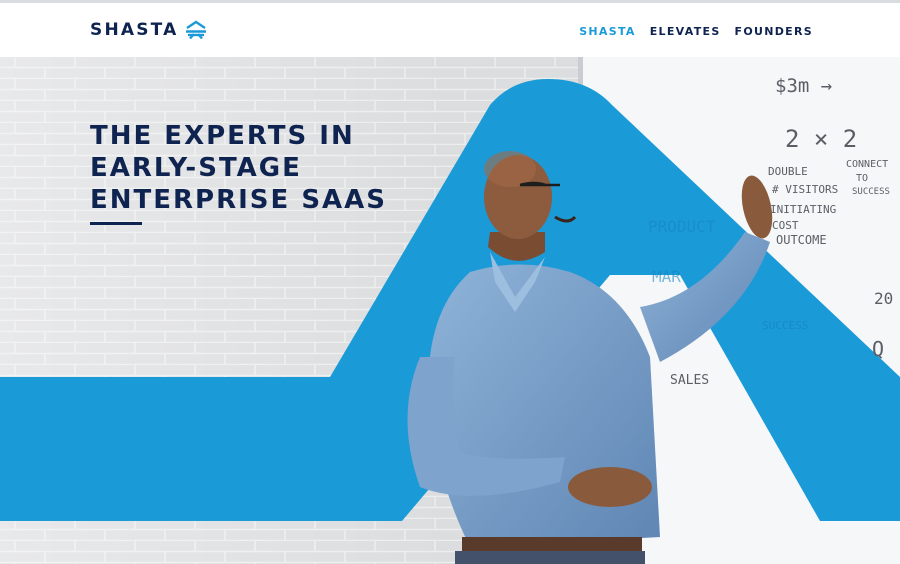 The height and width of the screenshot is (564, 900). I want to click on whiteboard-note: SALES, so click(690, 380).